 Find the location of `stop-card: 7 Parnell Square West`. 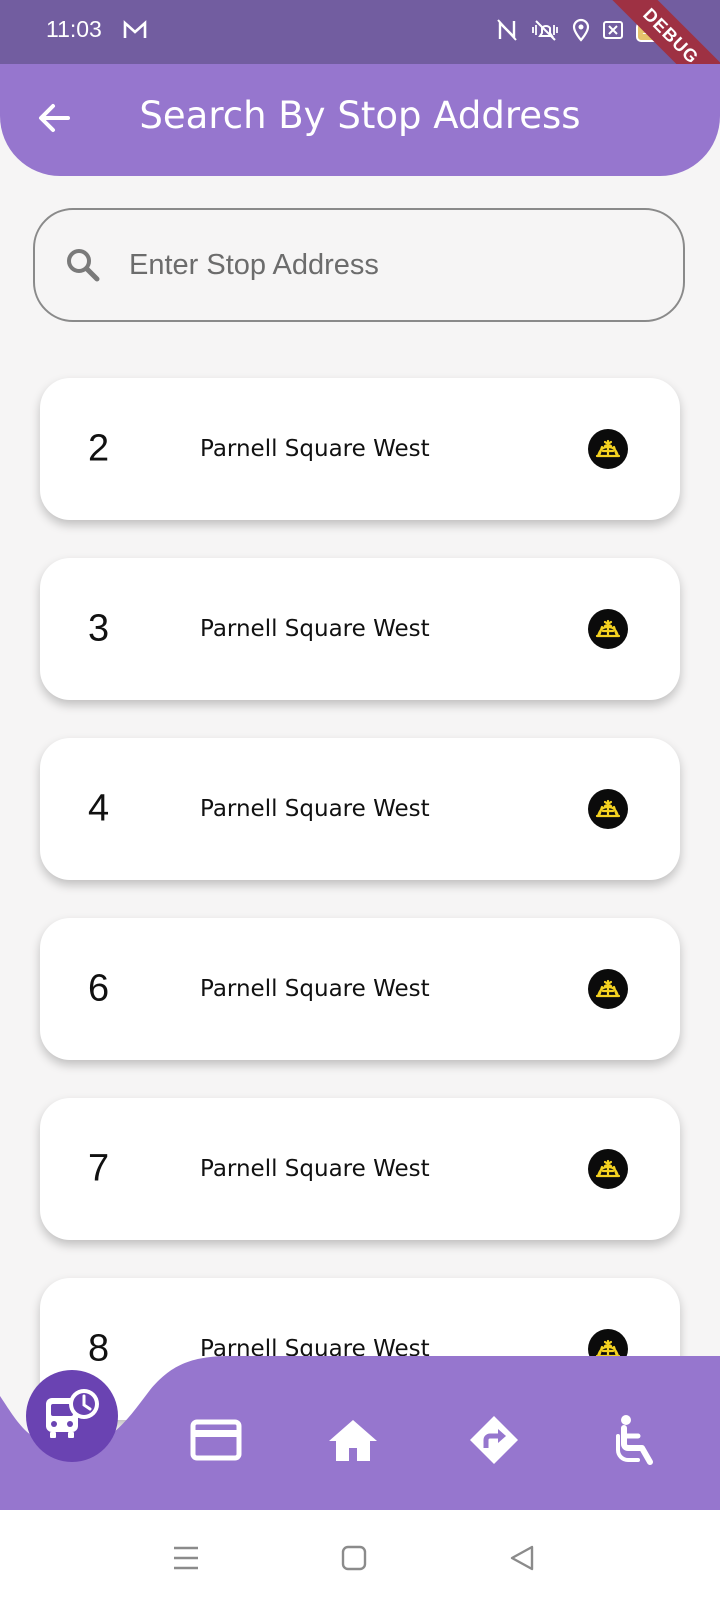

stop-card: 7 Parnell Square West is located at coordinates (360, 1169).